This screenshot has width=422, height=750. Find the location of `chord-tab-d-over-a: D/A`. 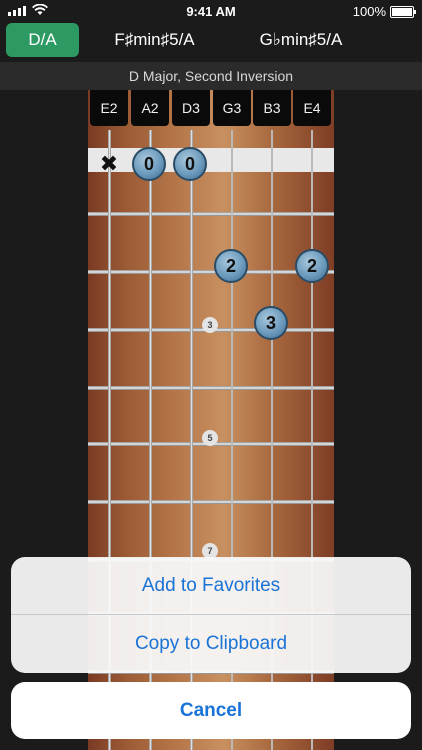

chord-tab-d-over-a: D/A is located at coordinates (42, 40).